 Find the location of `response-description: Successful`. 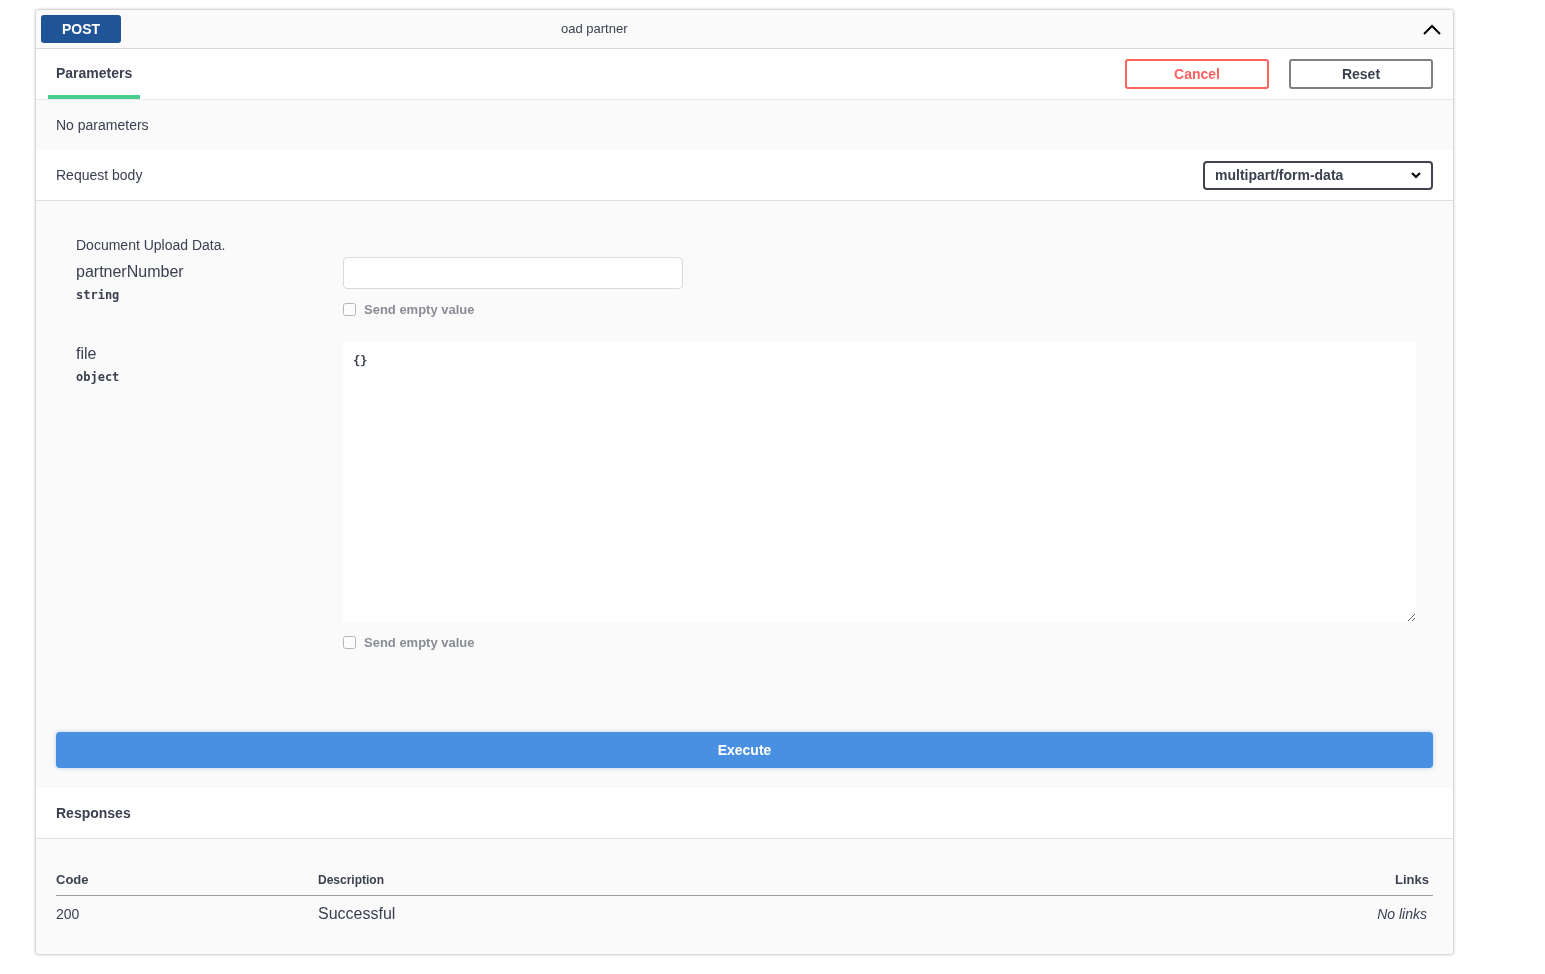

response-description: Successful is located at coordinates (357, 914).